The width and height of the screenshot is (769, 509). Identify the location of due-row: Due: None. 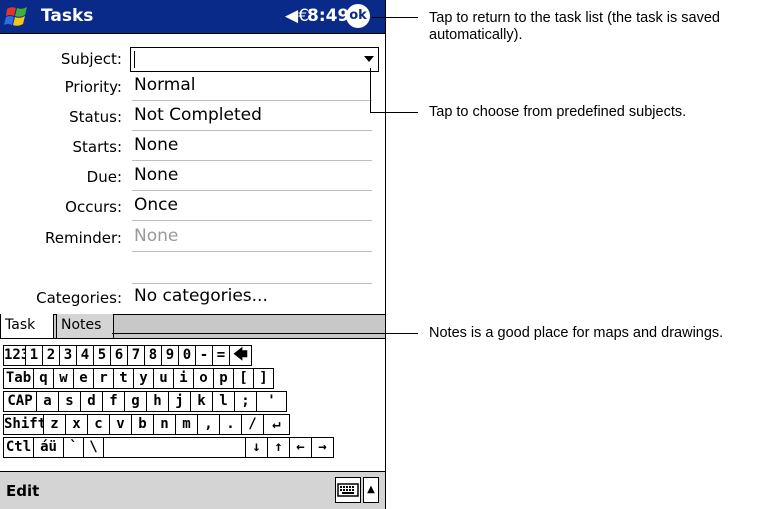
(192, 178).